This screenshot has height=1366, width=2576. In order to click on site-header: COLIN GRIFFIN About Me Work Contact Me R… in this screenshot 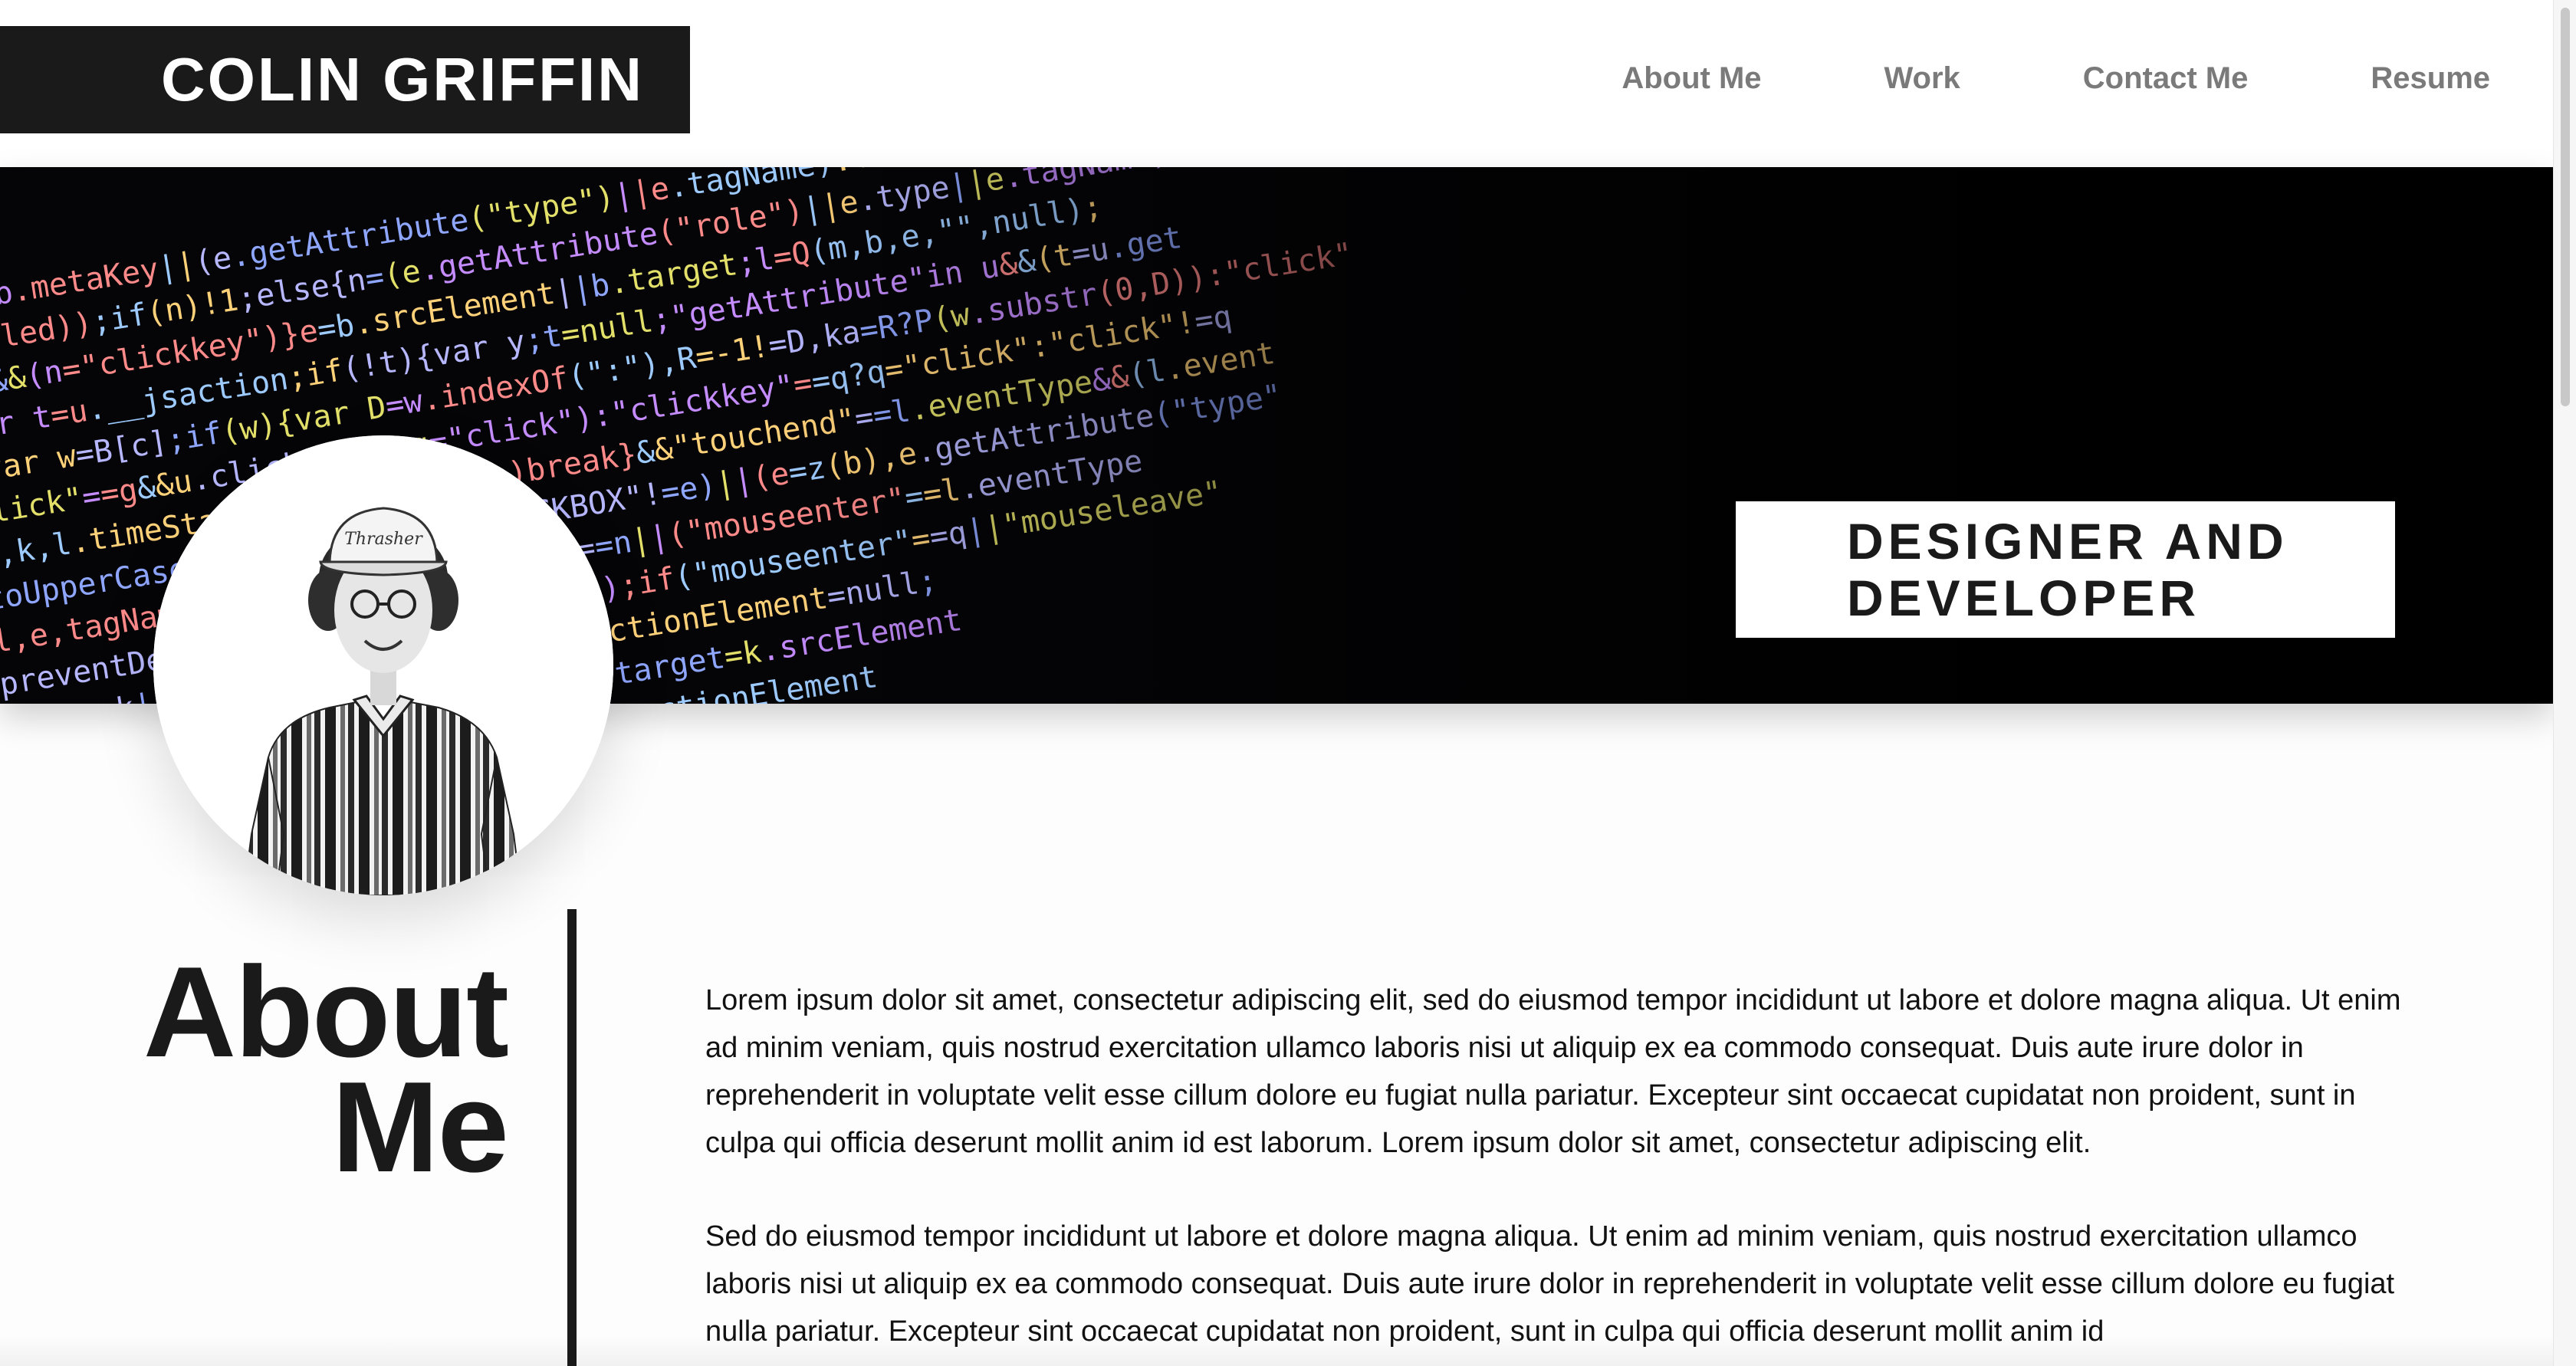, I will do `click(1276, 83)`.